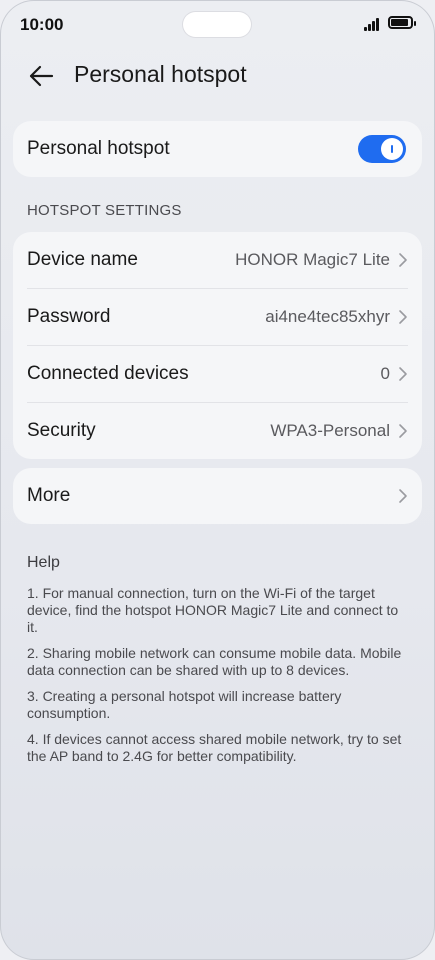  Describe the element at coordinates (217, 374) in the screenshot. I see `connected-devices-row: Connected devices 0` at that location.